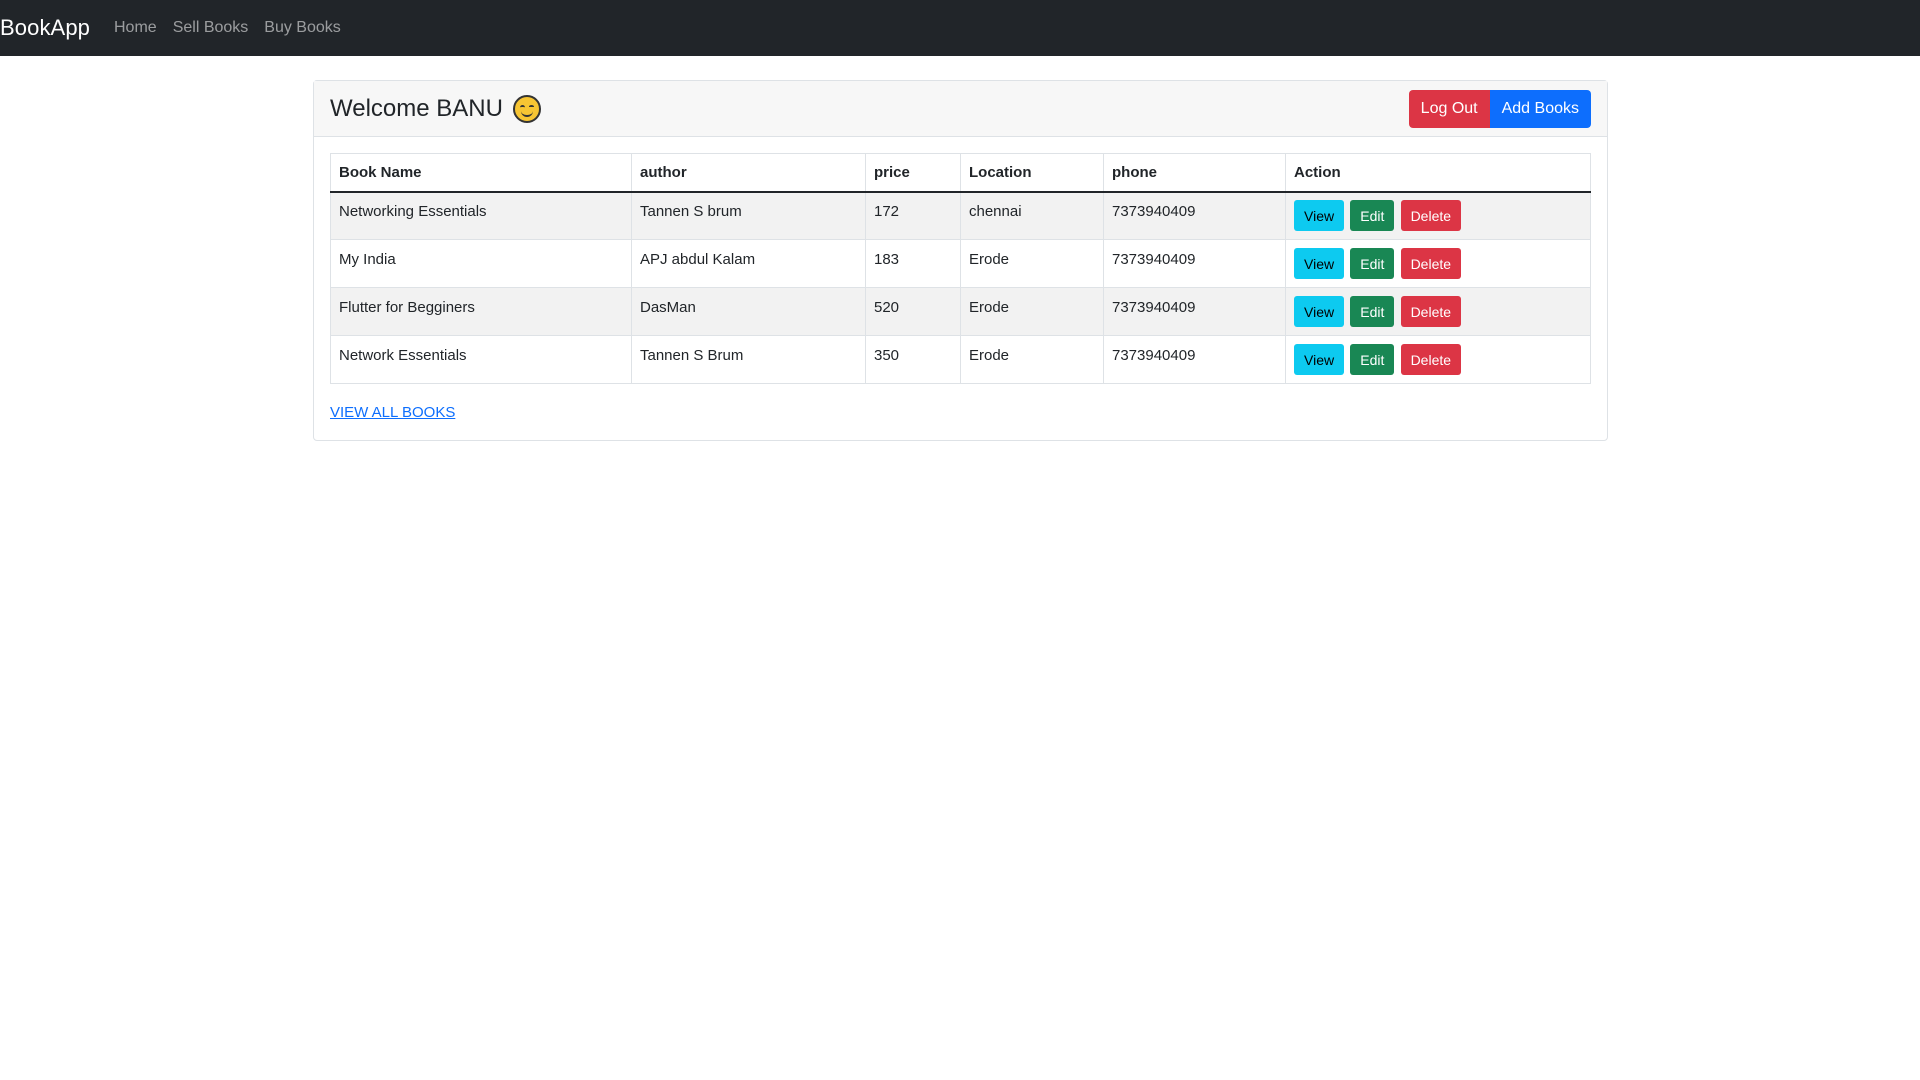 This screenshot has height=1080, width=1920. What do you see at coordinates (748, 263) in the screenshot?
I see `cell-author: APJ abdul Kalam` at bounding box center [748, 263].